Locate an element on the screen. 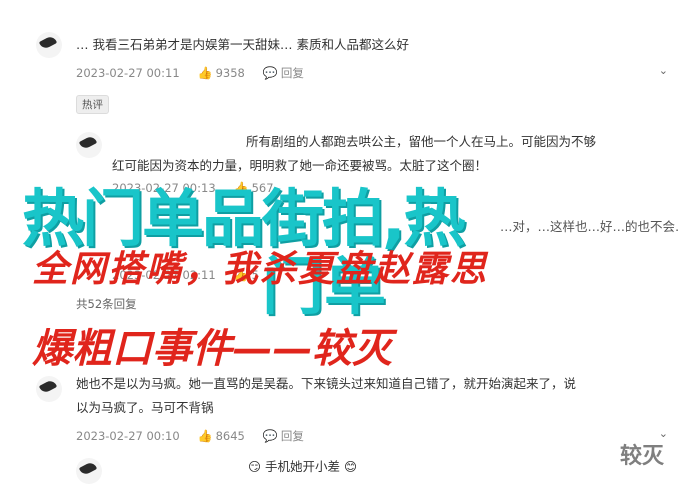  comment-meta: 2023-02-27 00:10 👍 8645 💬 回复 is located at coordinates (190, 436).